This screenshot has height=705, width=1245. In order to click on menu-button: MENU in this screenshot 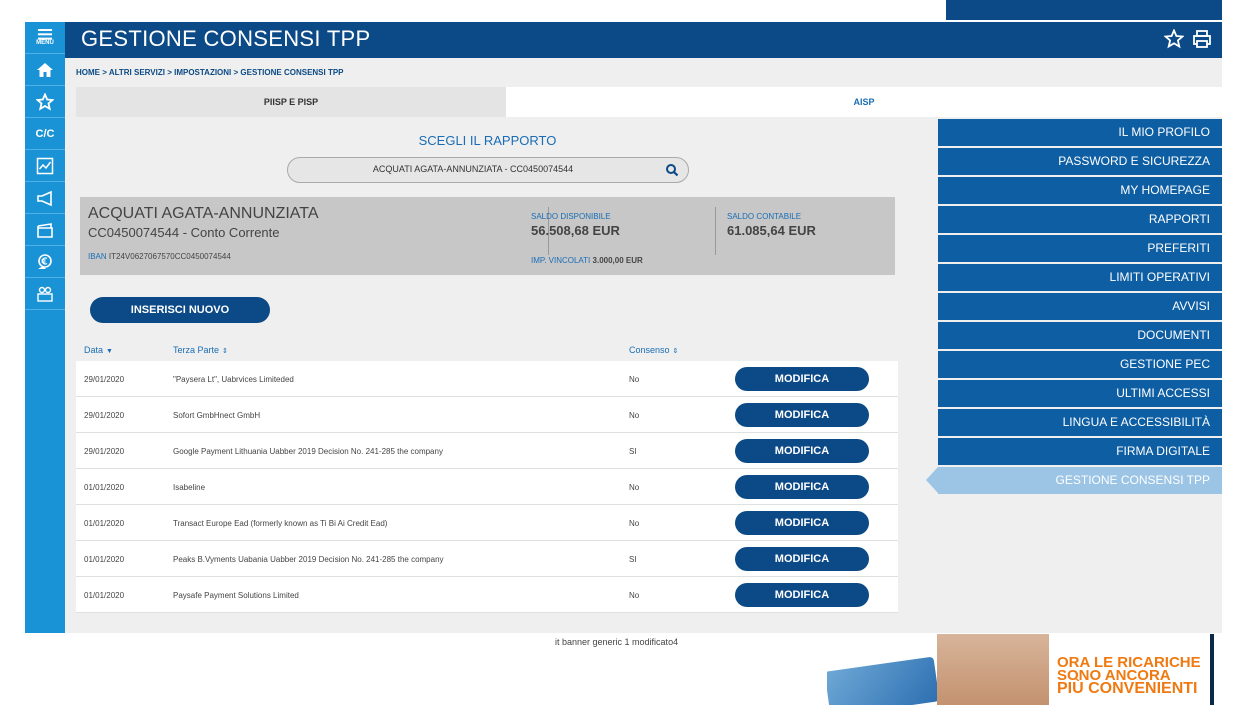, I will do `click(45, 38)`.